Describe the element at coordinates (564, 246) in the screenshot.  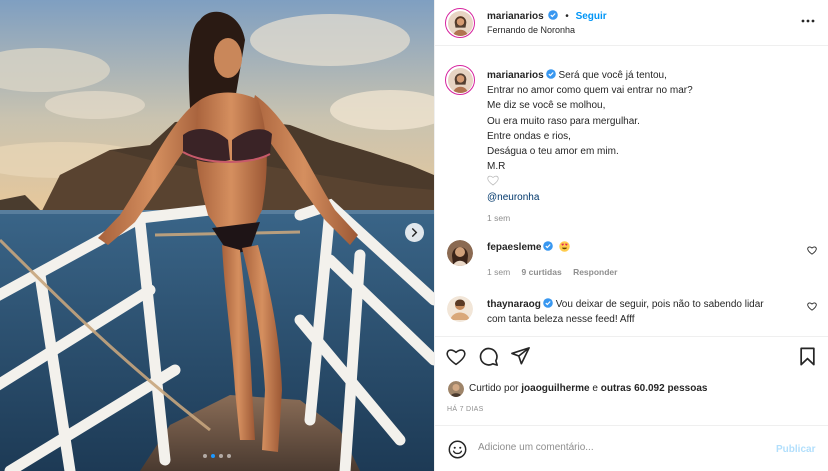
I see `heart-eyes-emoji-icon` at that location.